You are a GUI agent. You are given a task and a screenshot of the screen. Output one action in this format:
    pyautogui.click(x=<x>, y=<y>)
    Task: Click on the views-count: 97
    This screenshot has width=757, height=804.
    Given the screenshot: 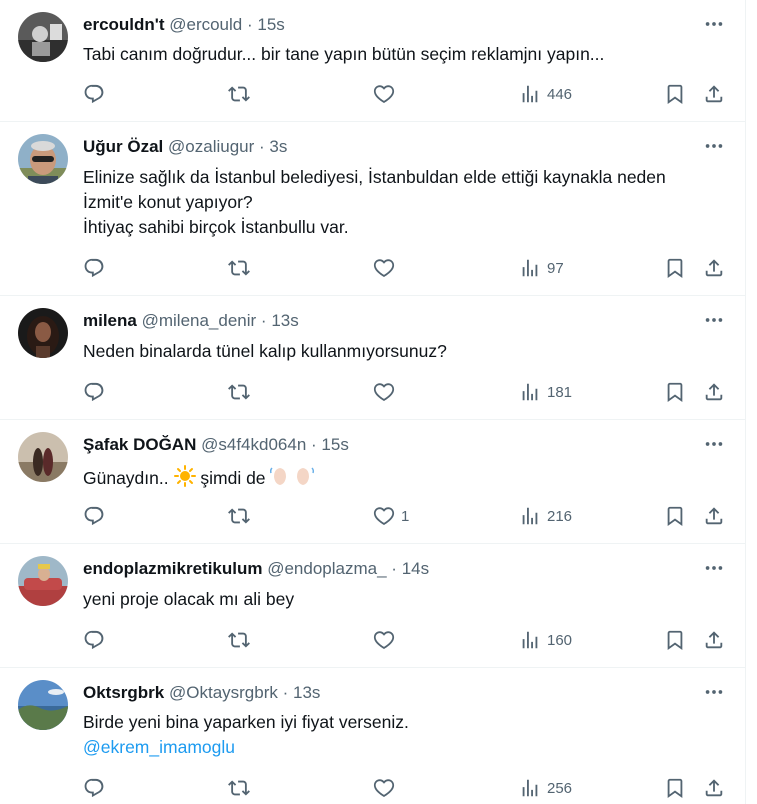 What is the action you would take?
    pyautogui.click(x=555, y=268)
    